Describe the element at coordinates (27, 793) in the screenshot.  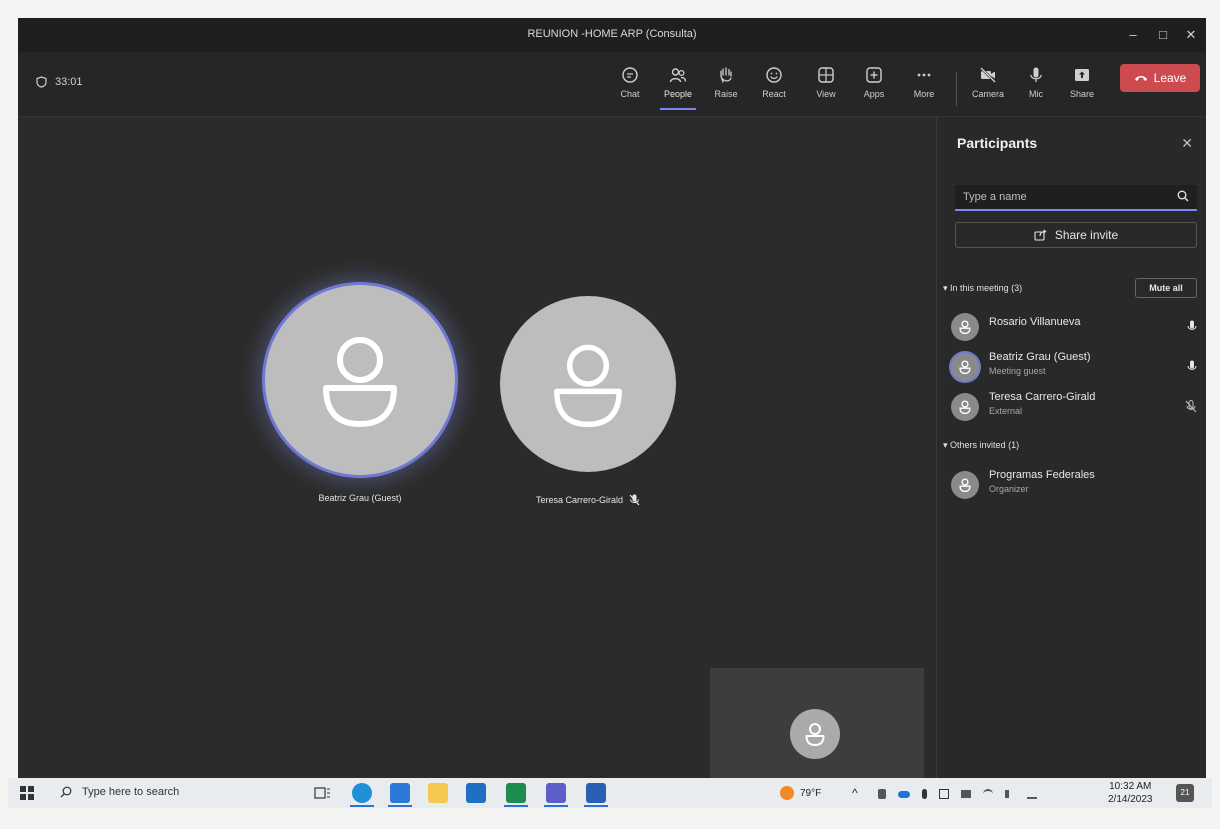
I see `windows-start-icon` at that location.